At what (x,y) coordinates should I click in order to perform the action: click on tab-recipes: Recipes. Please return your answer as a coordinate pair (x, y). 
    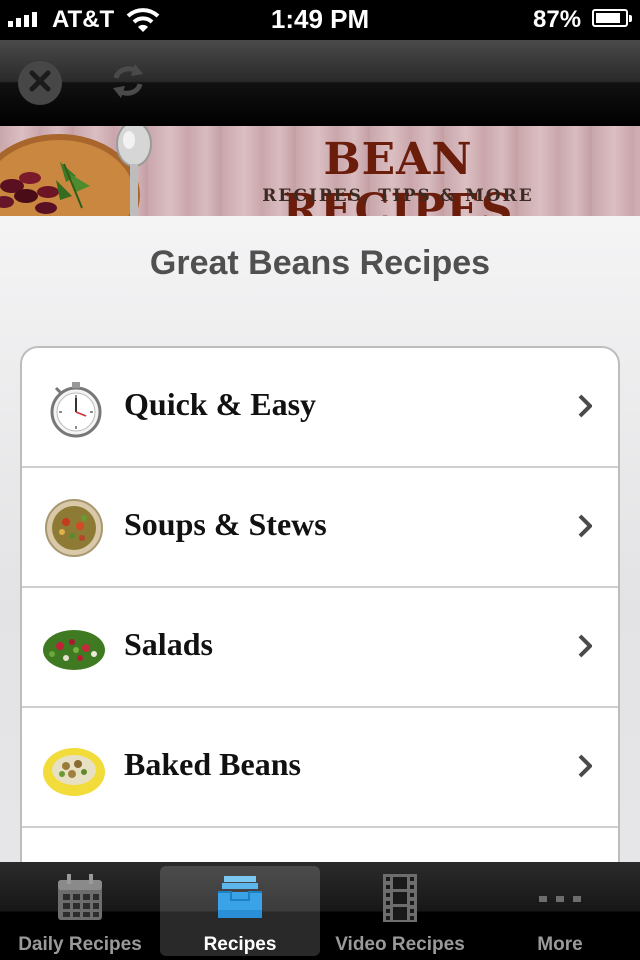
    Looking at the image, I should click on (240, 911).